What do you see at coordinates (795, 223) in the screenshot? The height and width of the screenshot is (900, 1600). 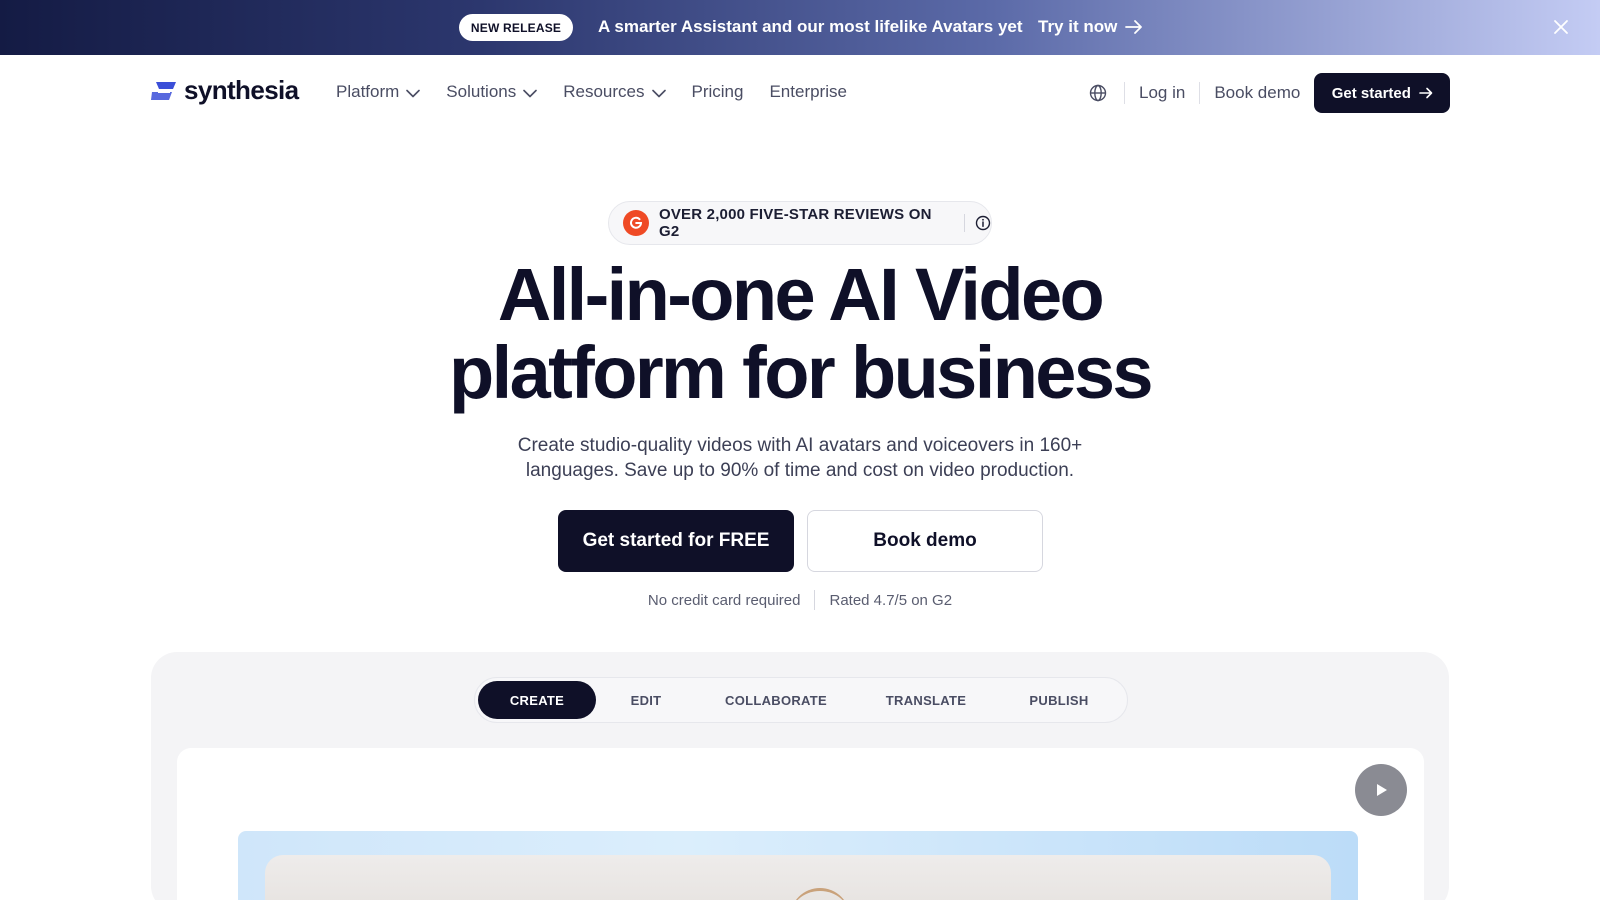 I see `g2-reviews-text: OVER 2,000 FIVE-STAR REVIEWS ON G2` at bounding box center [795, 223].